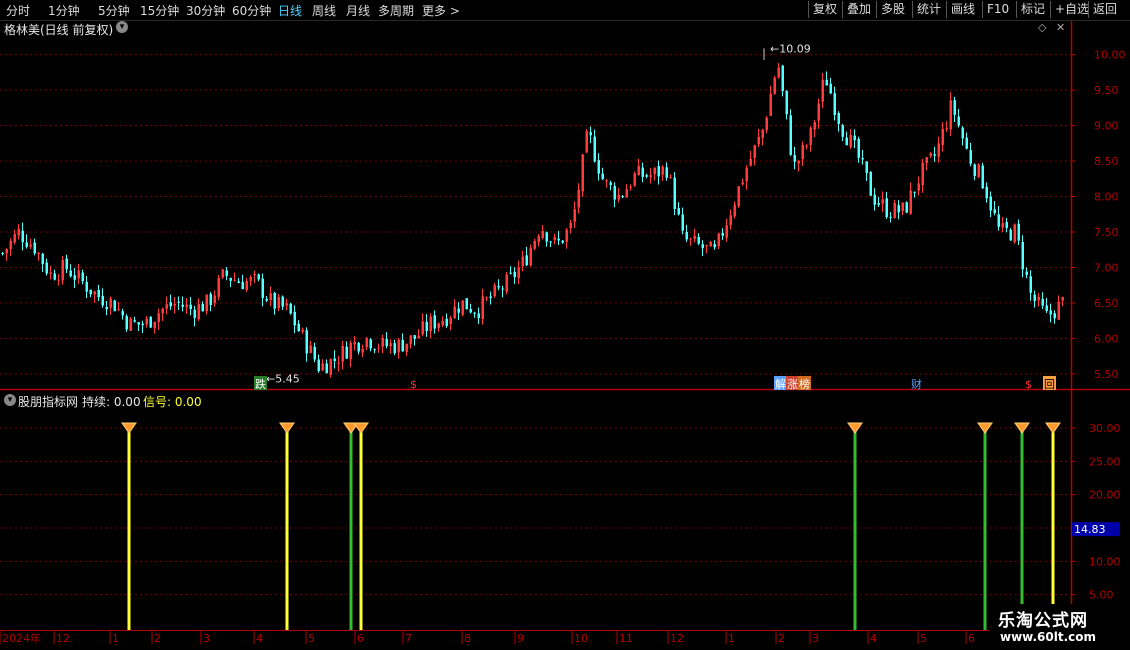  Describe the element at coordinates (1105, 461) in the screenshot. I see `y-tick-label: 25.00` at that location.